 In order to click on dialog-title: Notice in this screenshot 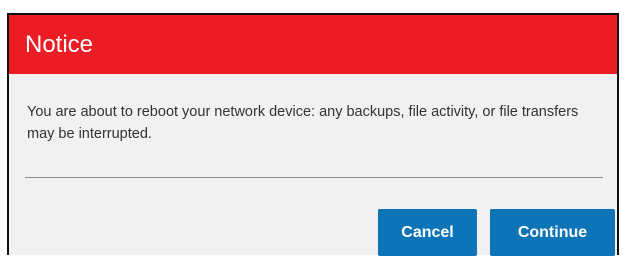, I will do `click(59, 44)`.